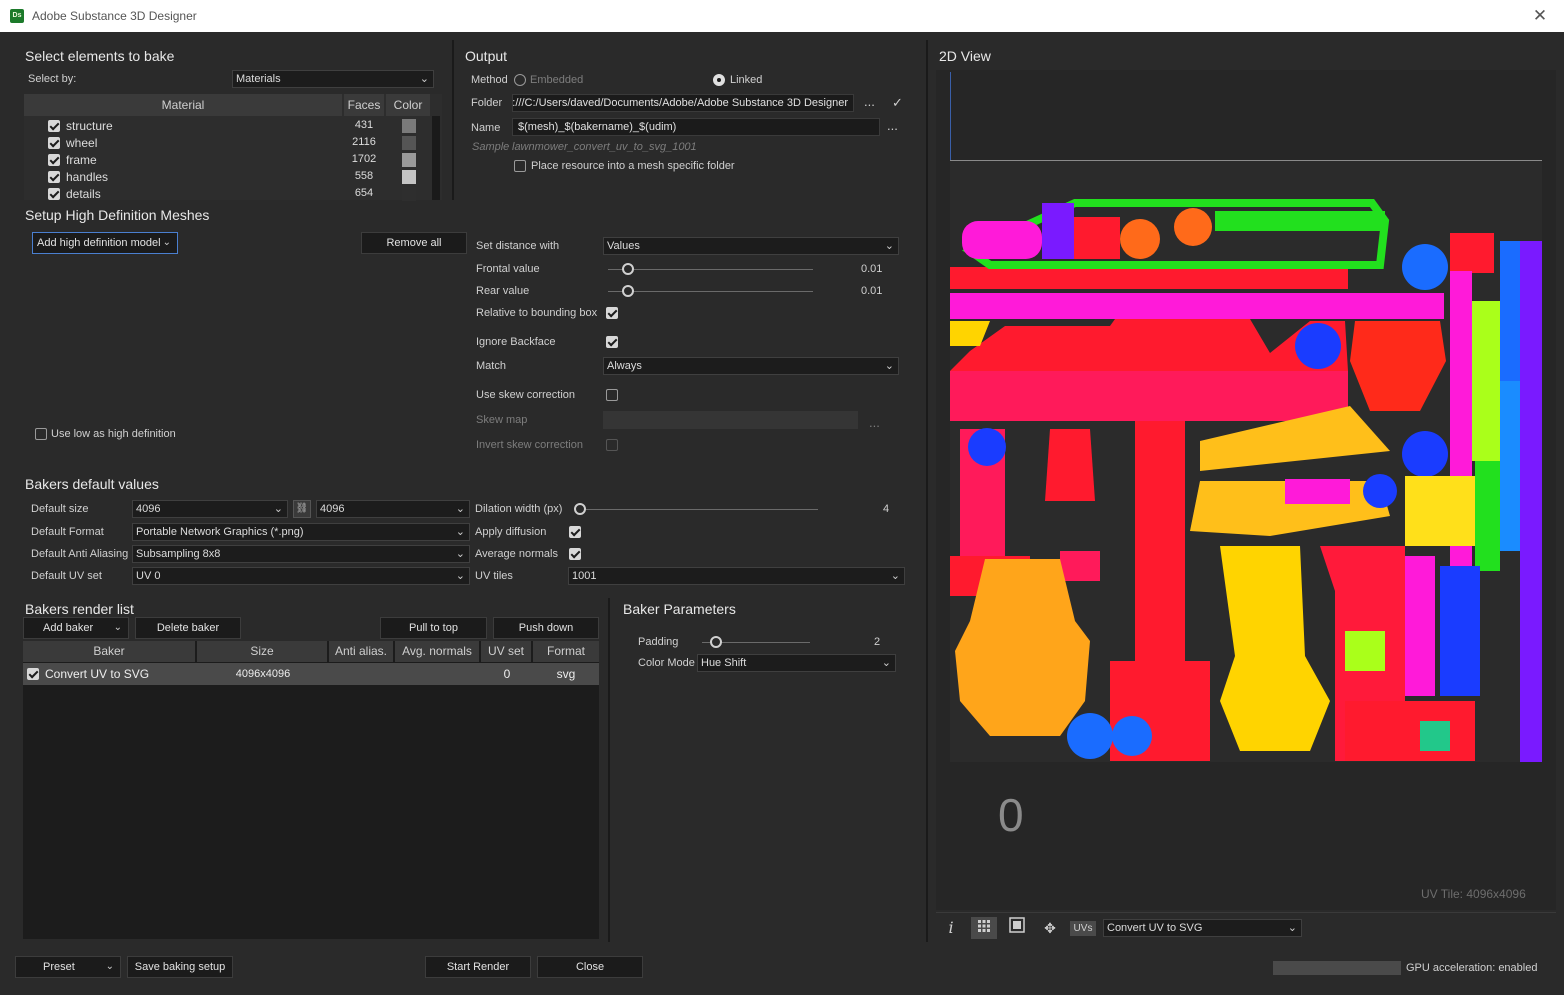 The image size is (1564, 995). Describe the element at coordinates (117, 215) in the screenshot. I see `high-def-title: Setup High Definition Meshes` at that location.